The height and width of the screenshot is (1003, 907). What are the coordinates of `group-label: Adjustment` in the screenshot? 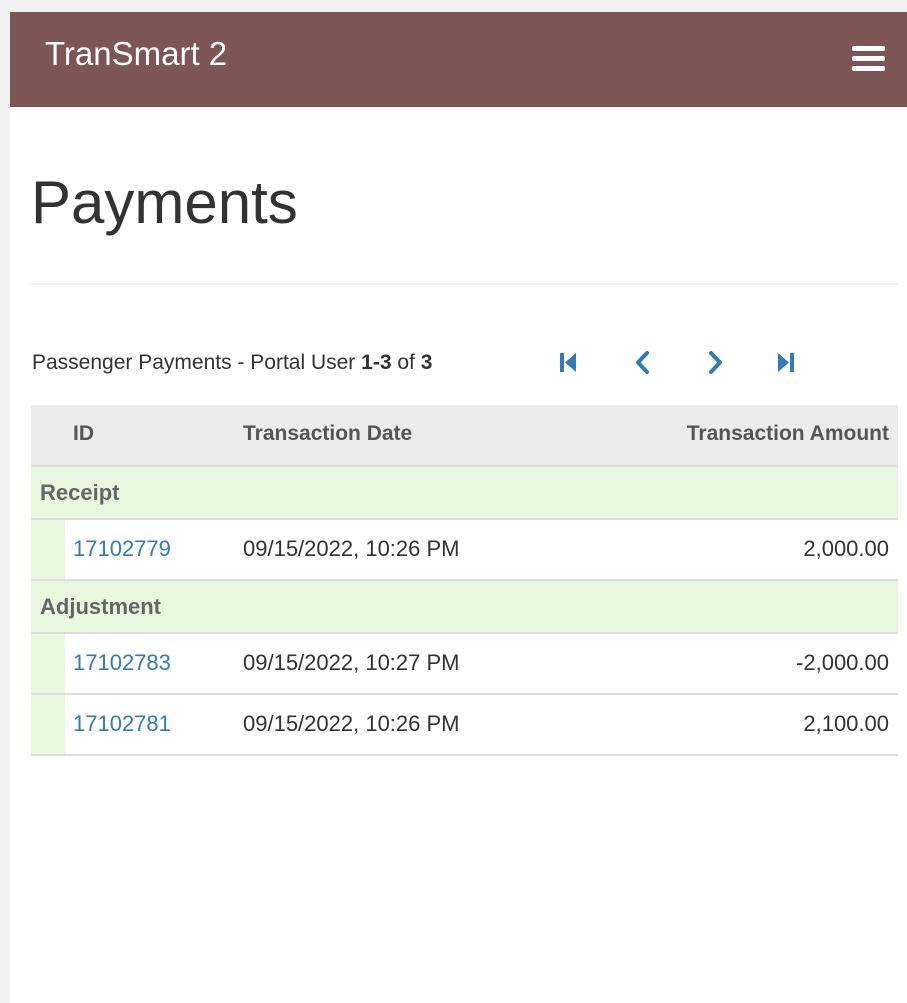 It's located at (100, 606).